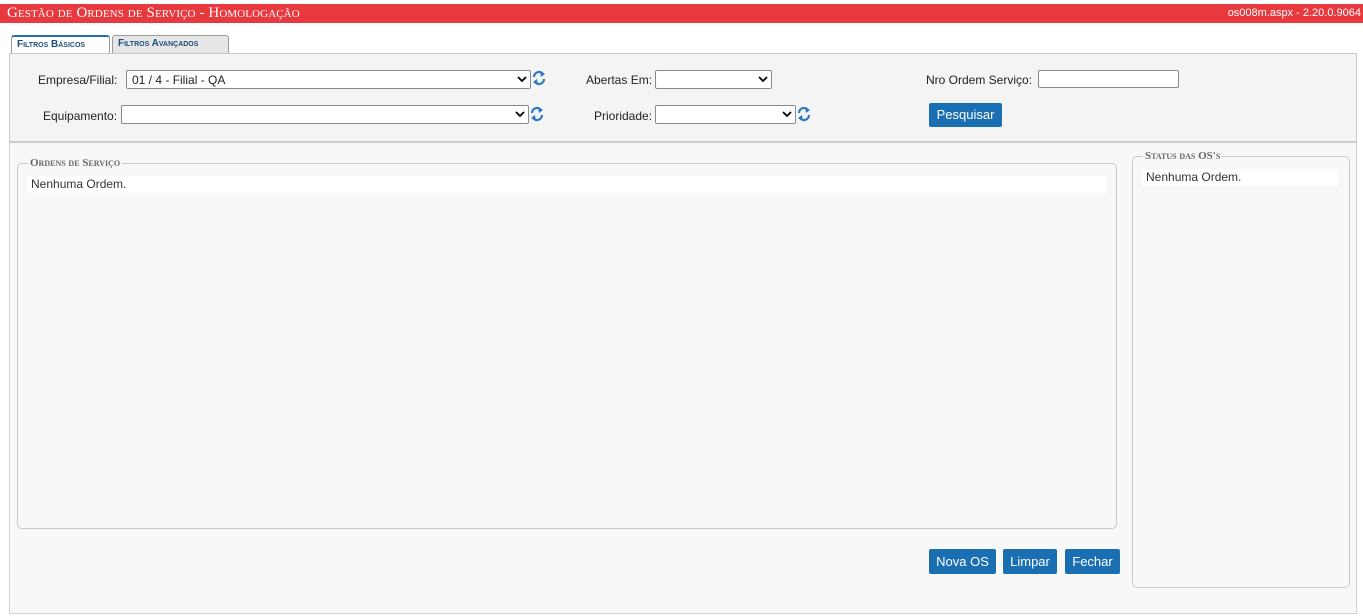 The width and height of the screenshot is (1363, 616). I want to click on empresa-filial-value: 01 / 4 - Filial - QA, so click(179, 80).